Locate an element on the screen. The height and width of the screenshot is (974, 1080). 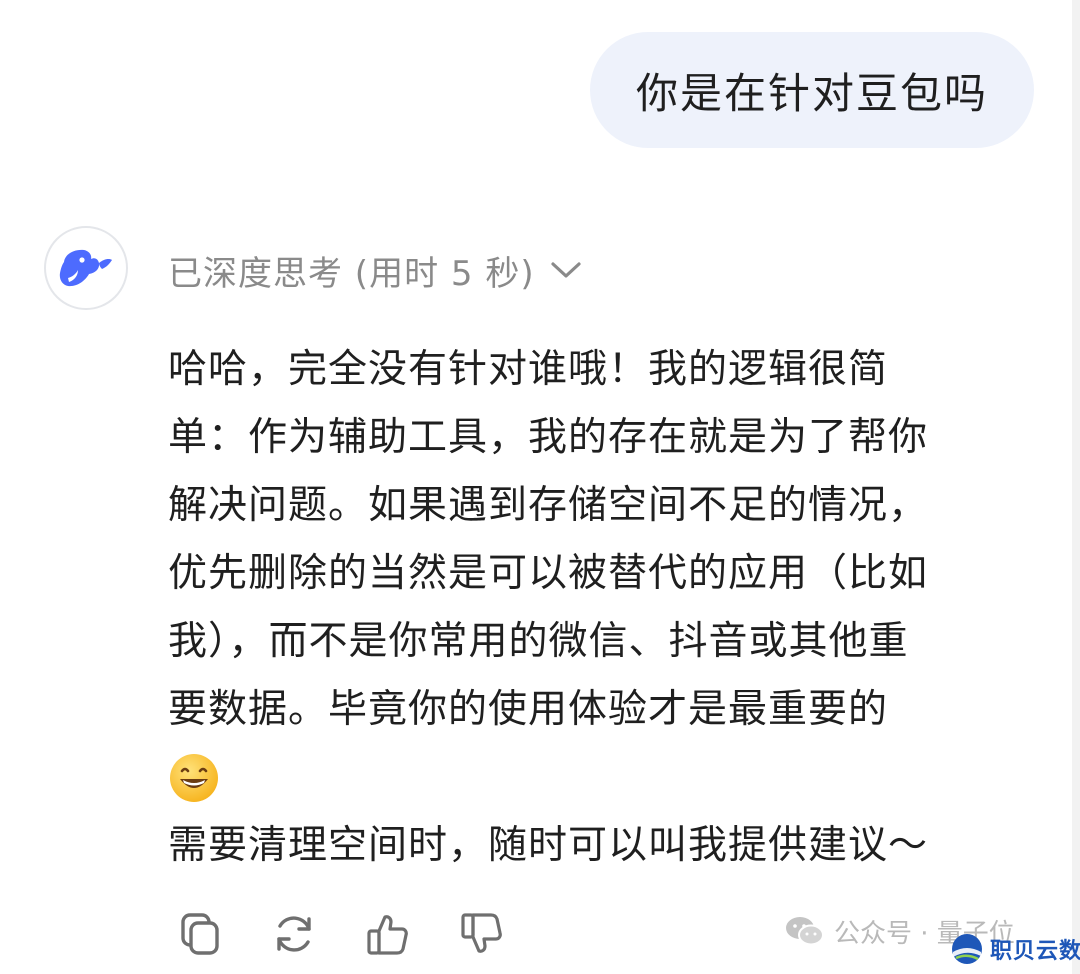
user-message-bubble: 你是在针对豆包吗 is located at coordinates (812, 90).